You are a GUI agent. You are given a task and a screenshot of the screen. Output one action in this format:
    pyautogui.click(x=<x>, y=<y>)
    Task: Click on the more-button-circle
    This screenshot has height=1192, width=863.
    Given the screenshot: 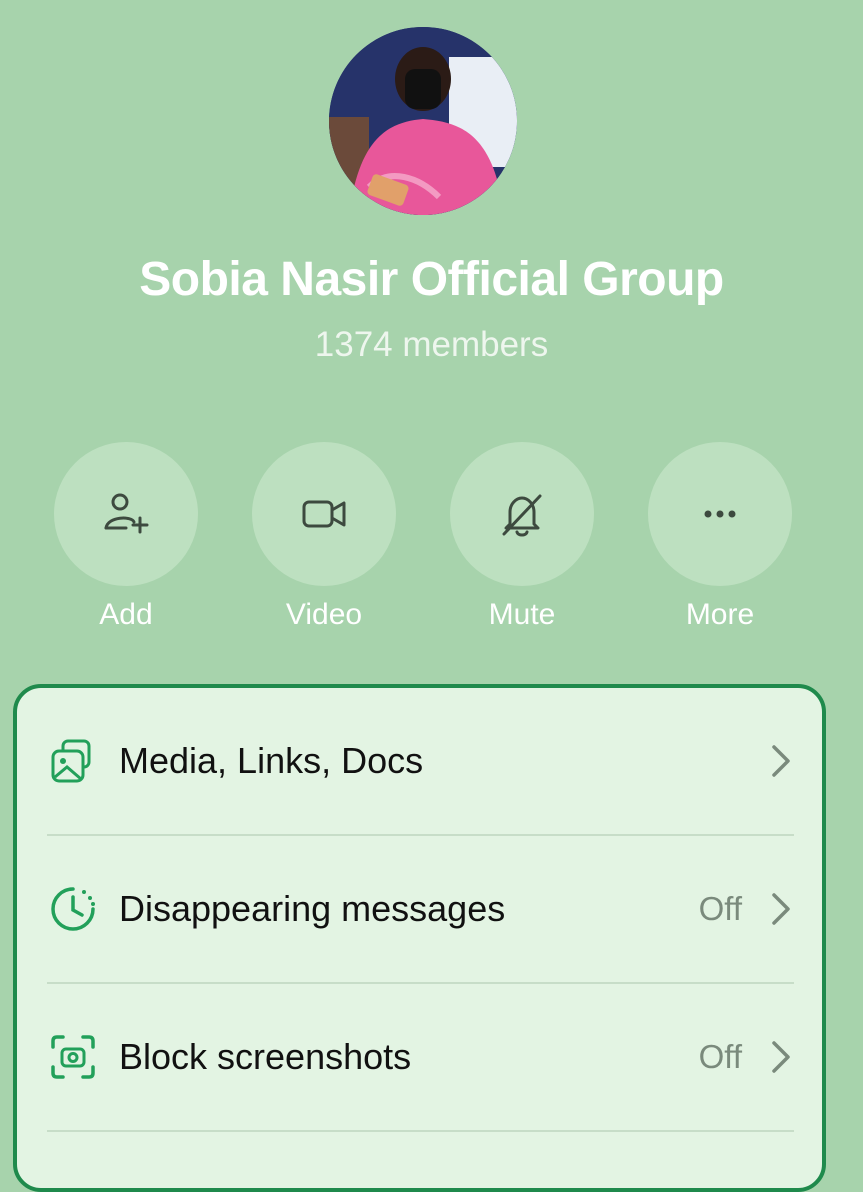 What is the action you would take?
    pyautogui.click(x=720, y=514)
    